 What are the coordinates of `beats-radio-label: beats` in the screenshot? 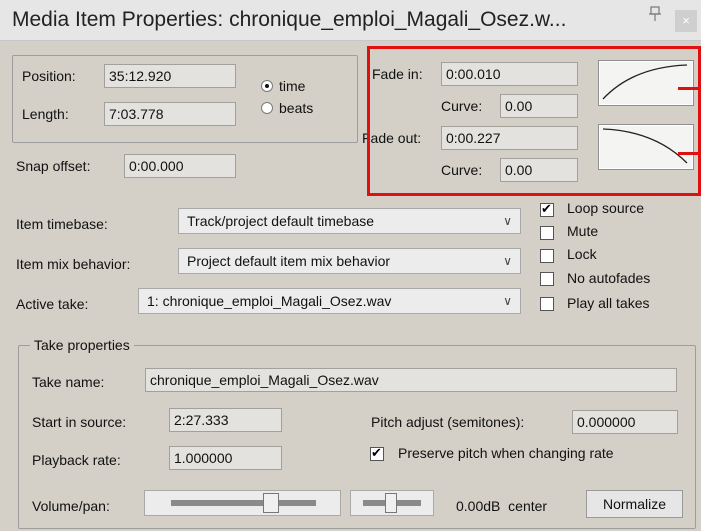 It's located at (296, 108).